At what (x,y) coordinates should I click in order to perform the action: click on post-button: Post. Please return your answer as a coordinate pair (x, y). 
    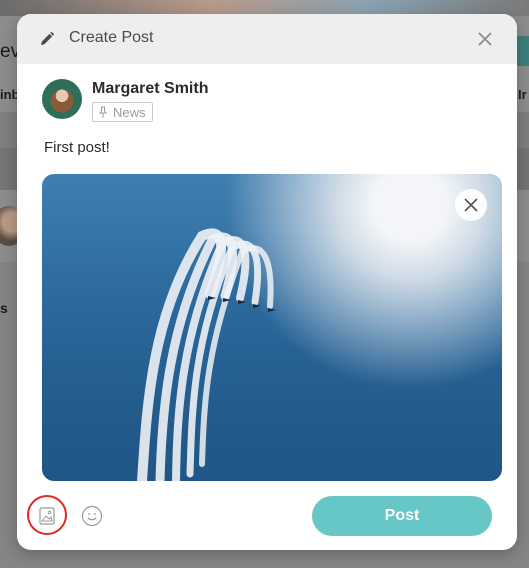
    Looking at the image, I should click on (402, 516).